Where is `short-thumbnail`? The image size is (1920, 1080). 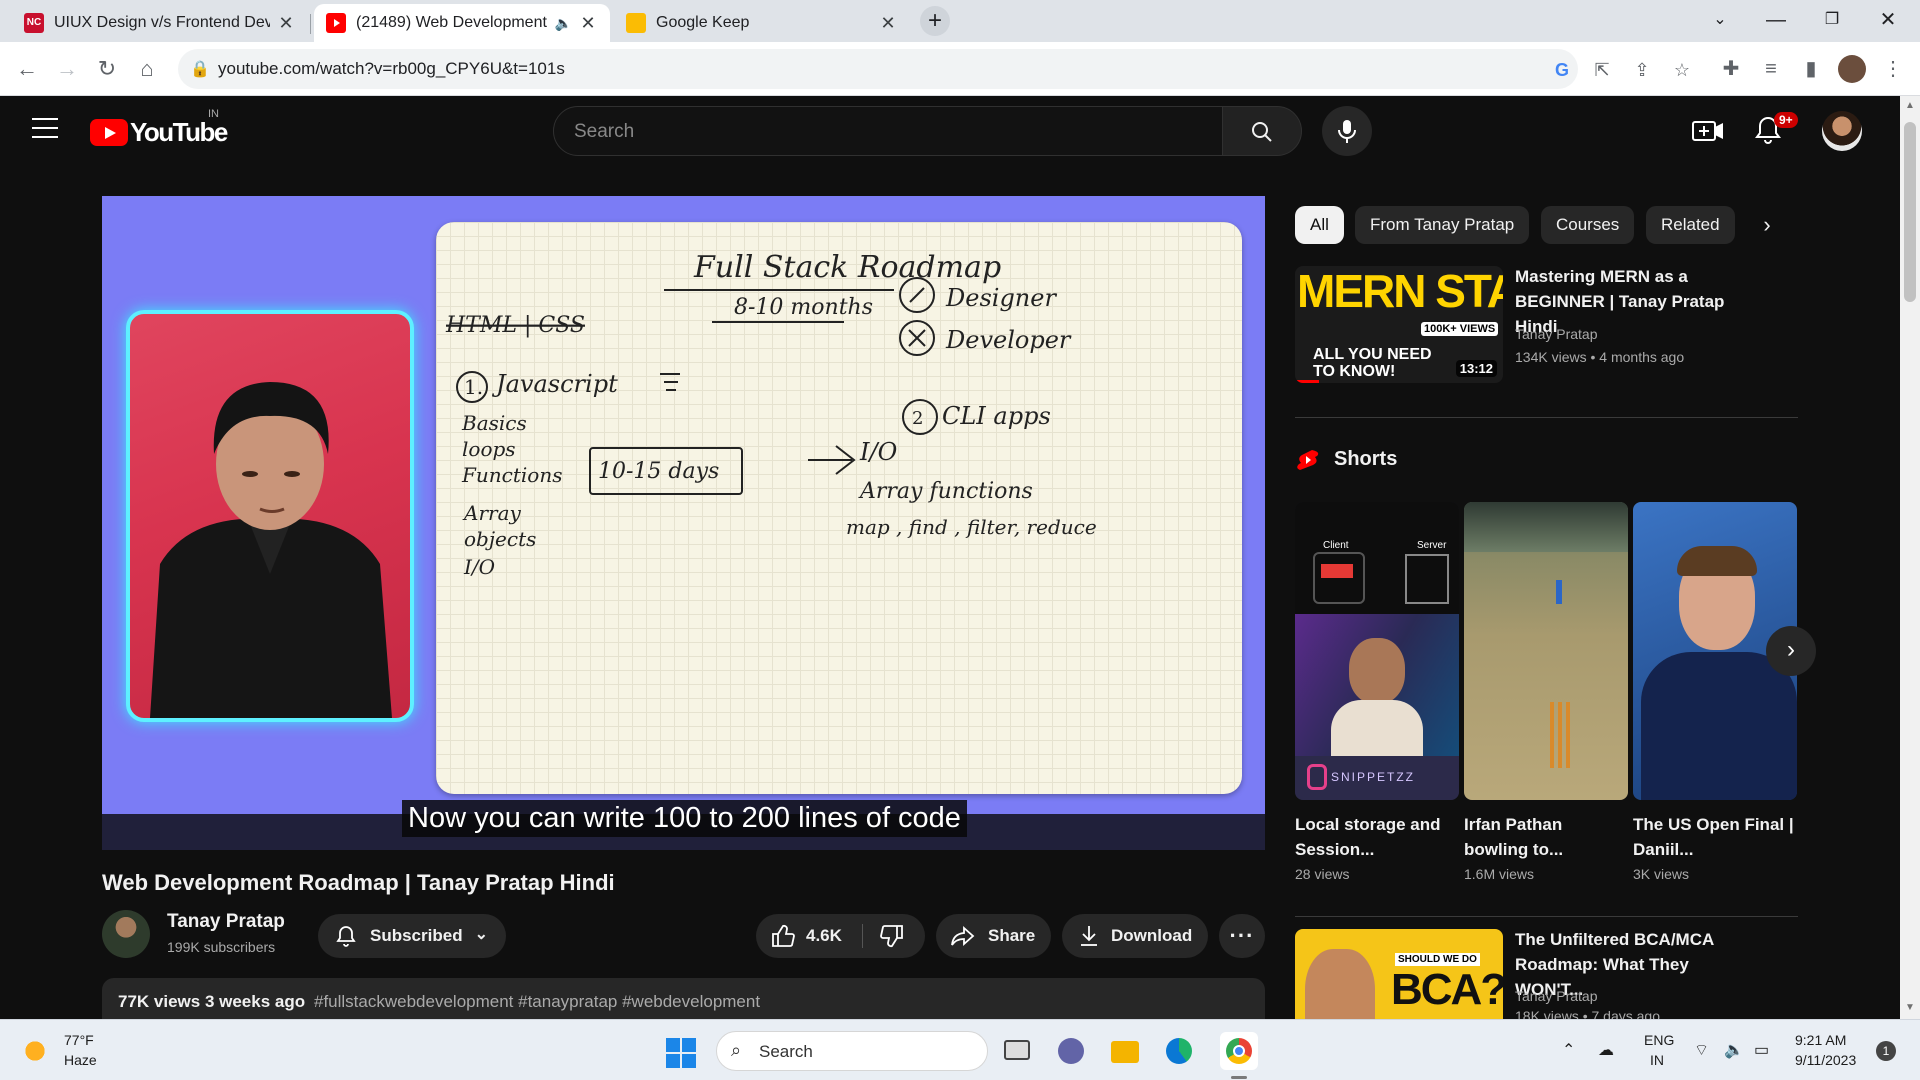
short-thumbnail is located at coordinates (1546, 651).